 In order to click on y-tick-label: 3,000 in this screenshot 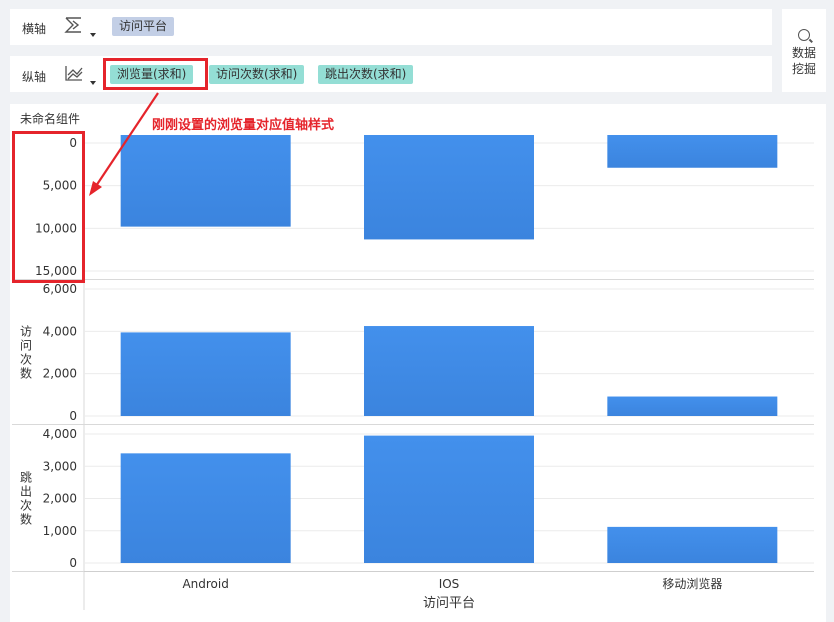, I will do `click(60, 466)`.